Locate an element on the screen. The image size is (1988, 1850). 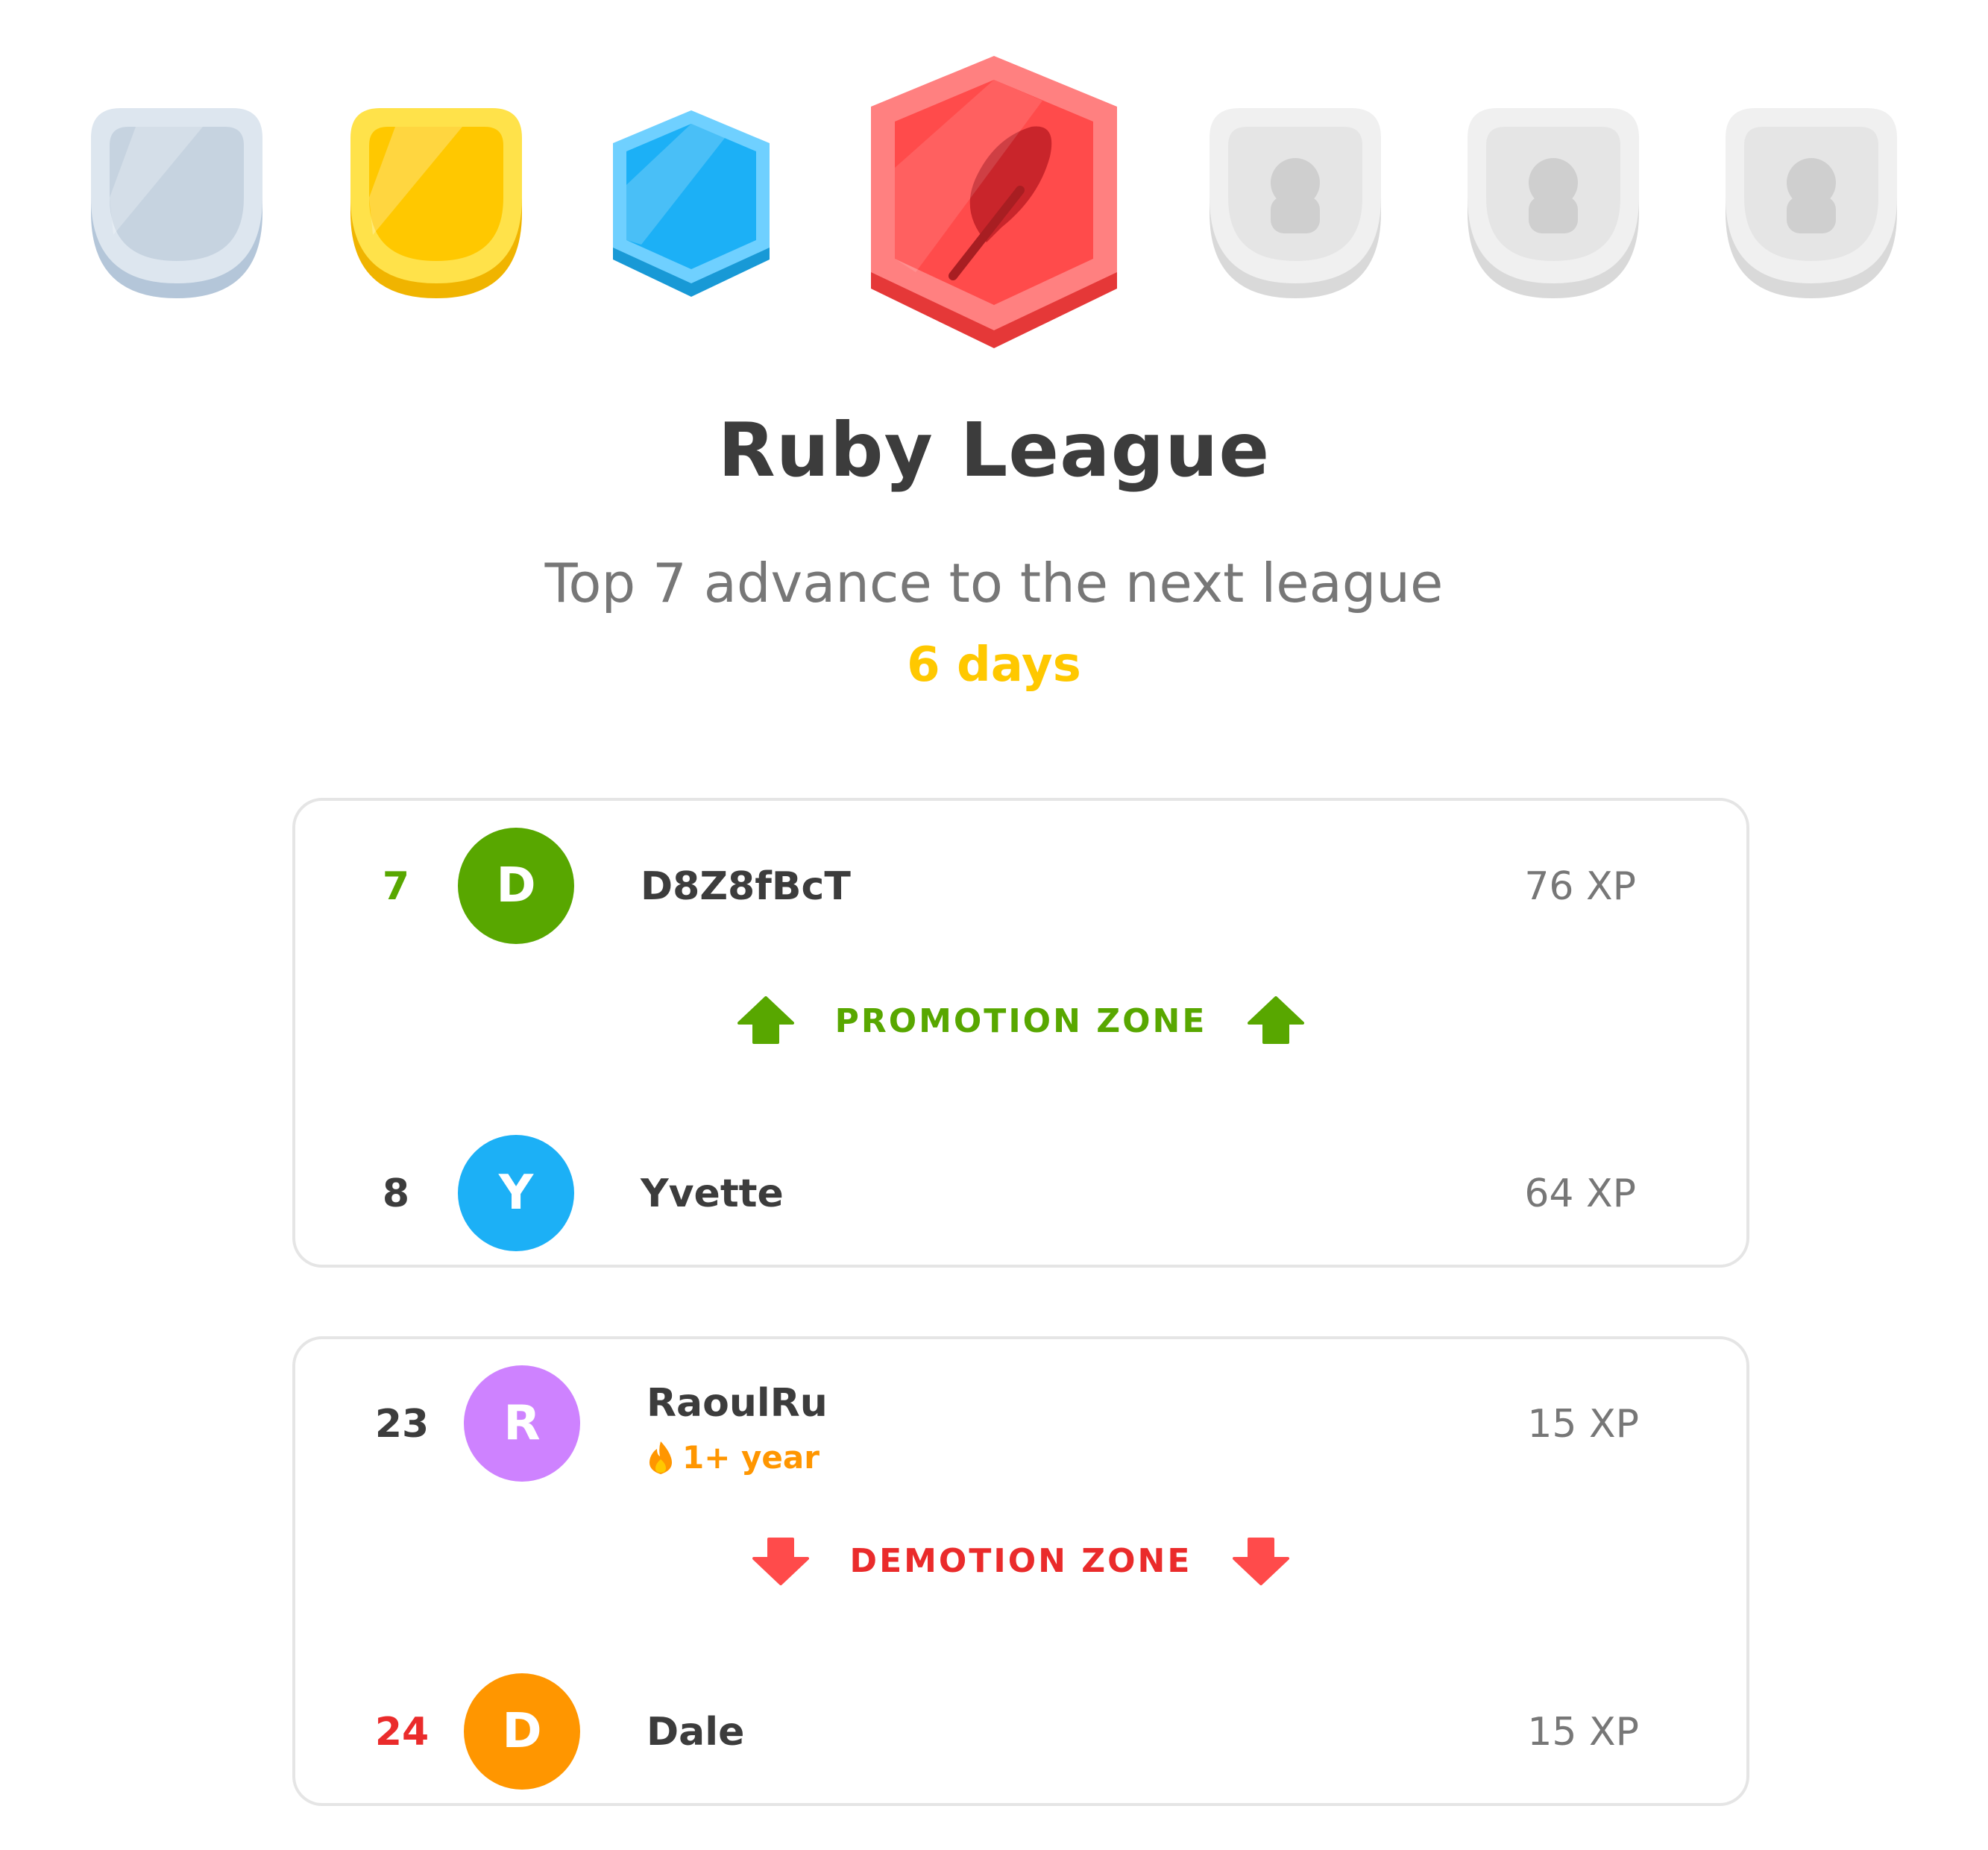
demotion-zone-label: DEMOTION ZONE is located at coordinates (1020, 1560).